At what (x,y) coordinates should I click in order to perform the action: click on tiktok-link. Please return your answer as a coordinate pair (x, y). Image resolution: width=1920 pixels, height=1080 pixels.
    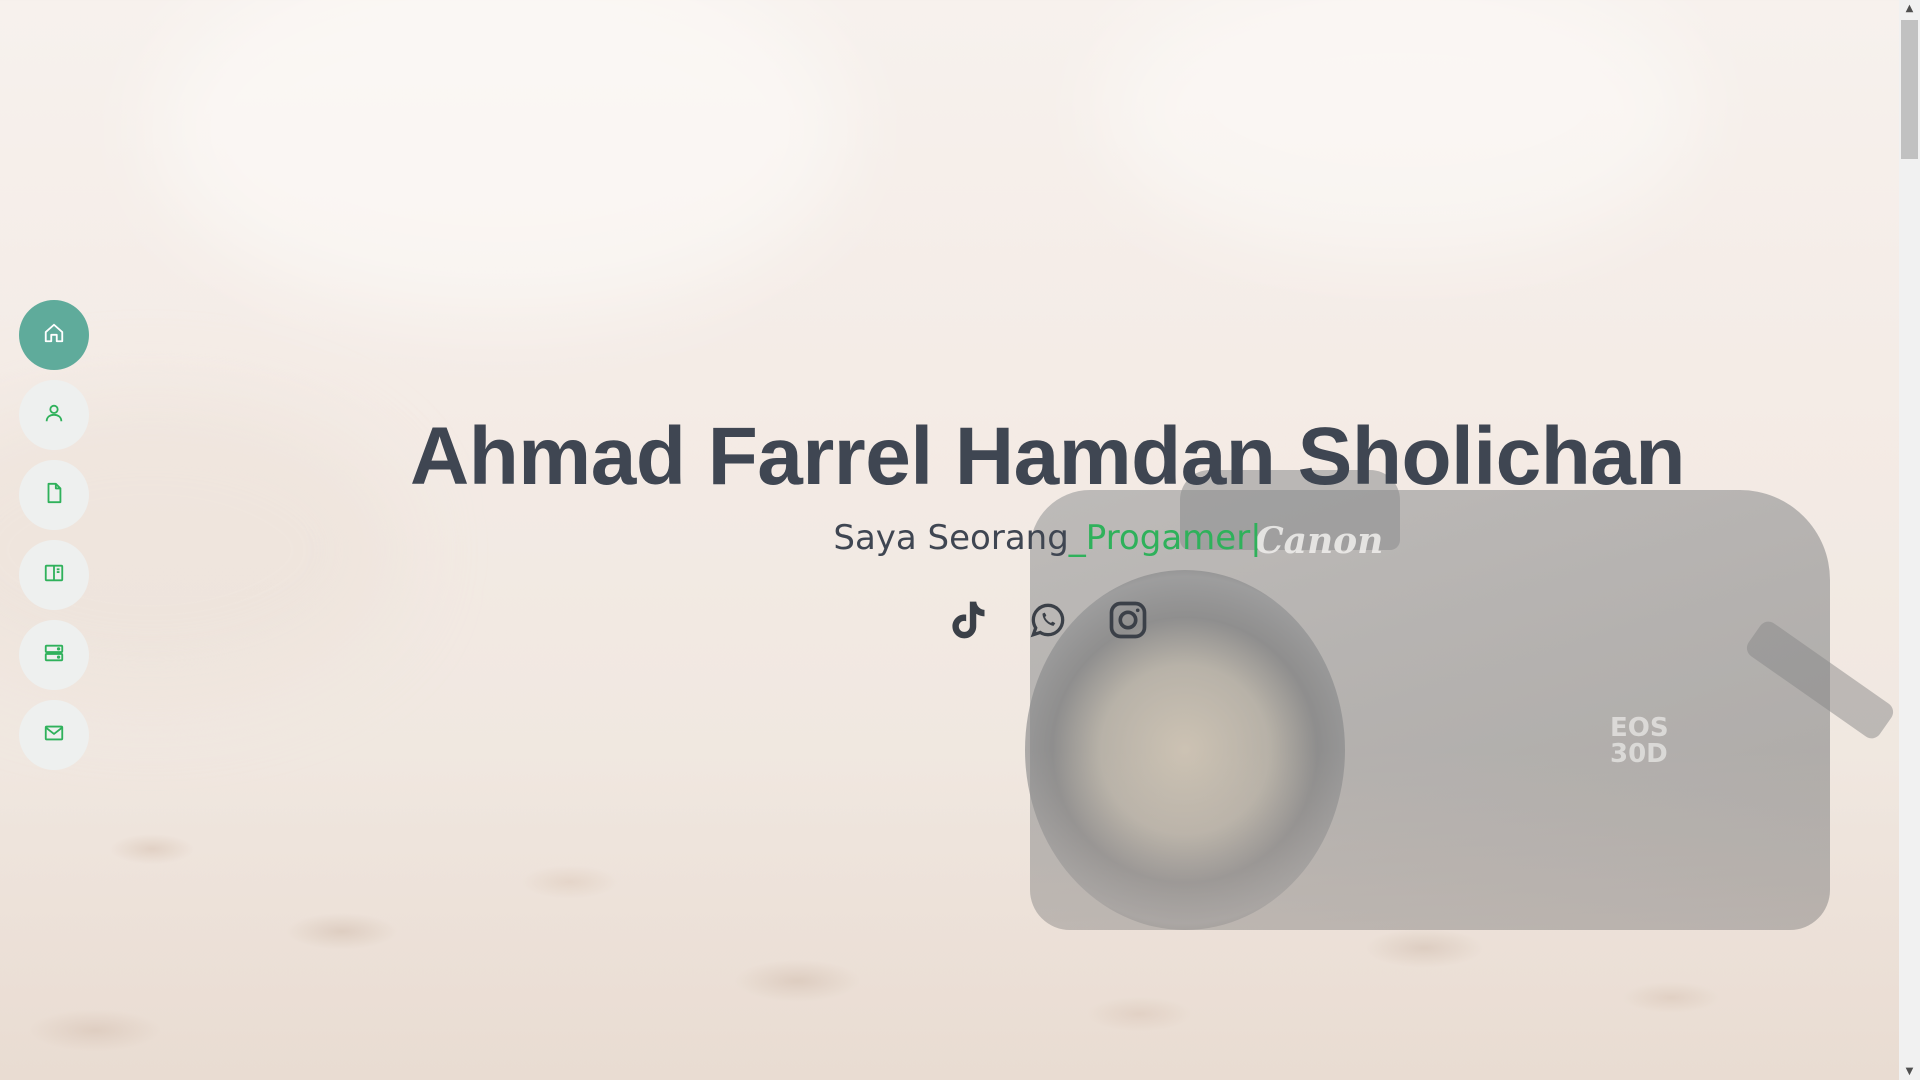
    Looking at the image, I should click on (968, 622).